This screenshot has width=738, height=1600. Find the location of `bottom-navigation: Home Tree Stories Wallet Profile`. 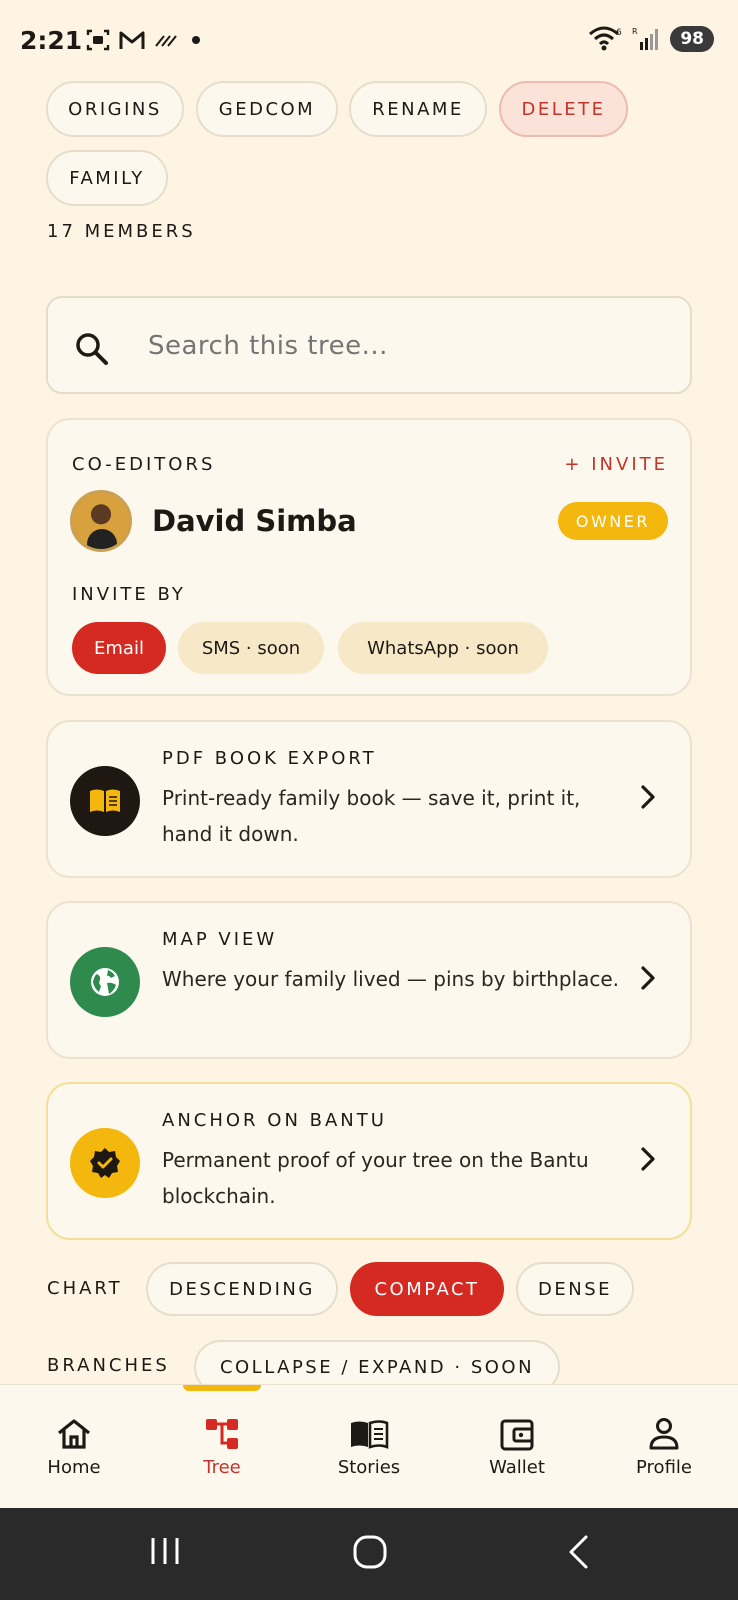

bottom-navigation: Home Tree Stories Wallet Profile is located at coordinates (369, 1446).